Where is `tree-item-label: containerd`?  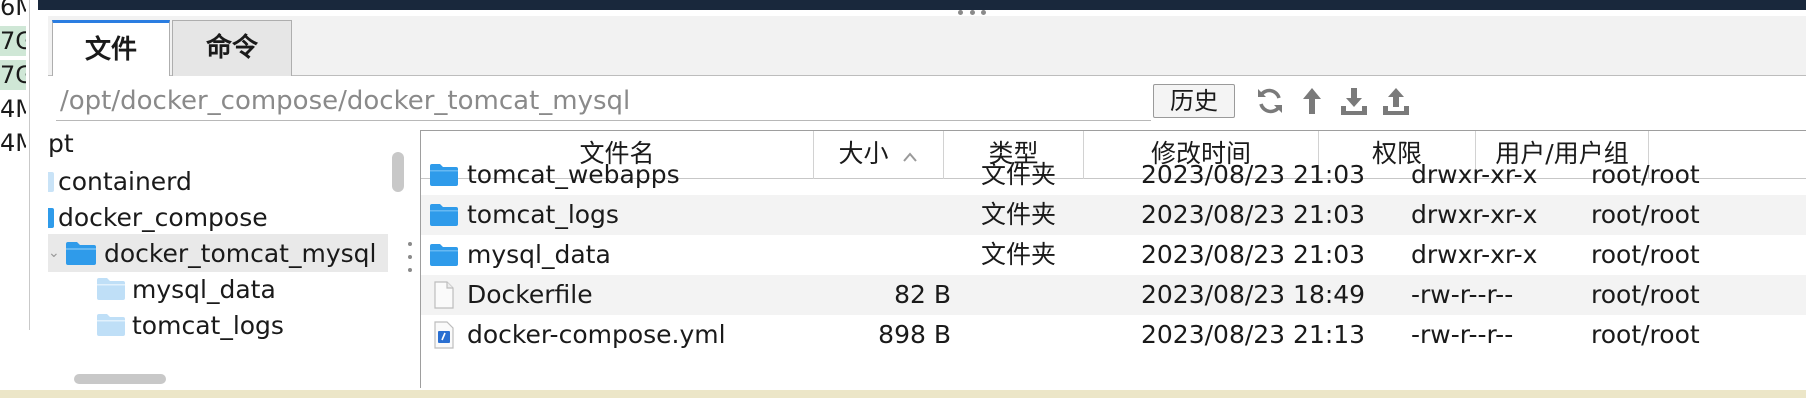
tree-item-label: containerd is located at coordinates (125, 181).